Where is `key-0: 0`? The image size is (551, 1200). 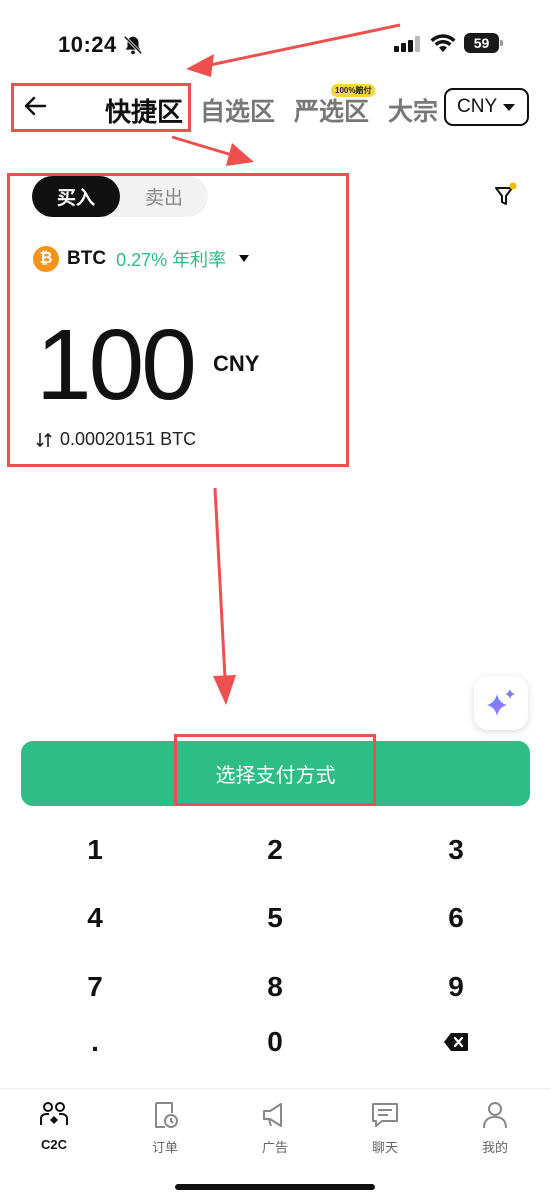 key-0: 0 is located at coordinates (275, 1042).